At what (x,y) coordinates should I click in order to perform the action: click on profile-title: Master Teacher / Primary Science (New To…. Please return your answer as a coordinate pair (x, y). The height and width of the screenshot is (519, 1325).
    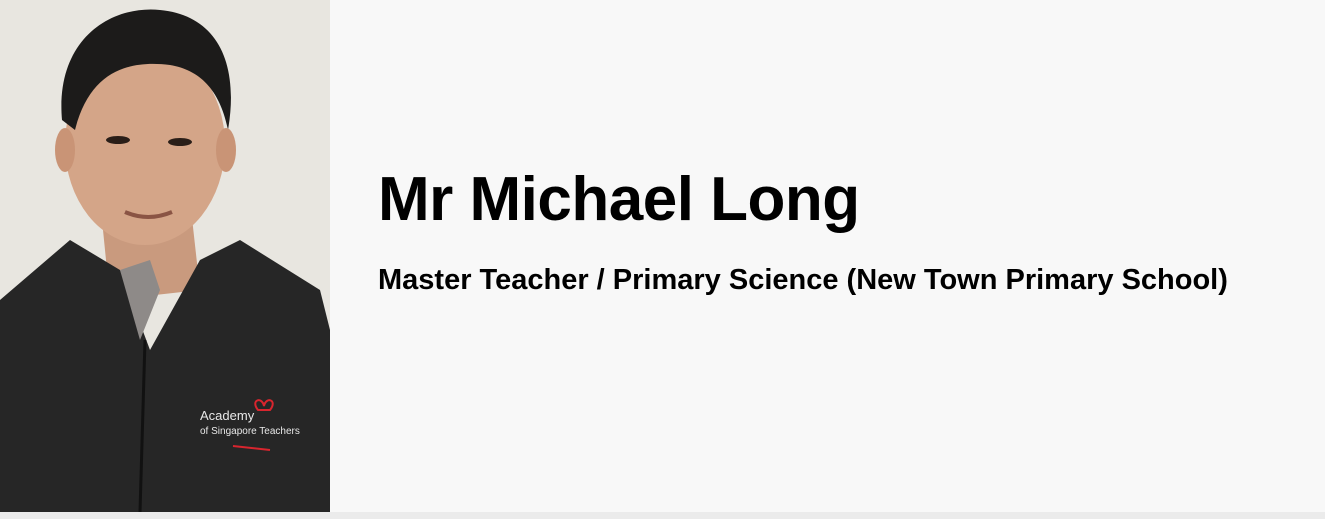
    Looking at the image, I should click on (803, 280).